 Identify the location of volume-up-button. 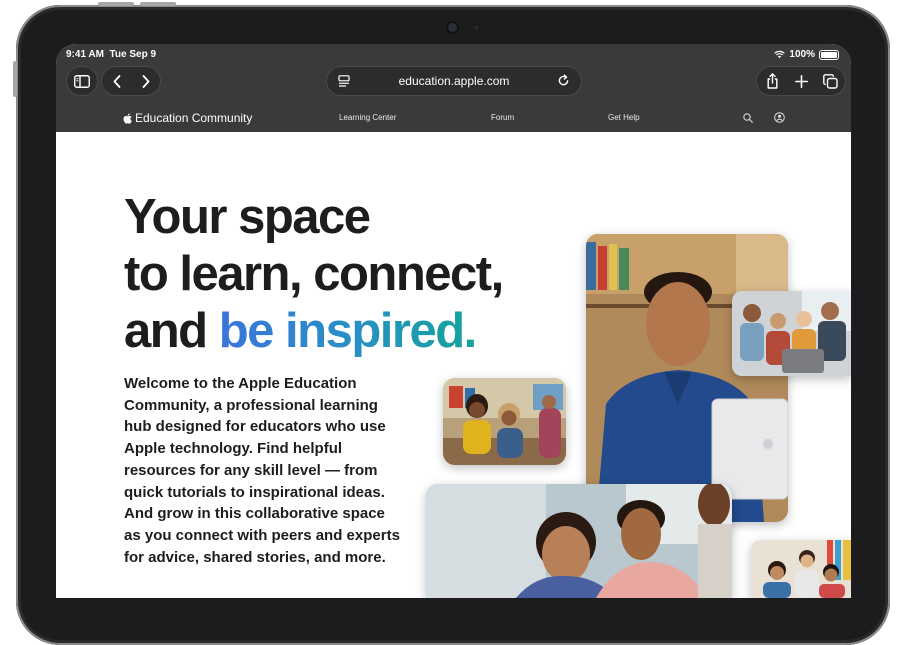
(116, 4).